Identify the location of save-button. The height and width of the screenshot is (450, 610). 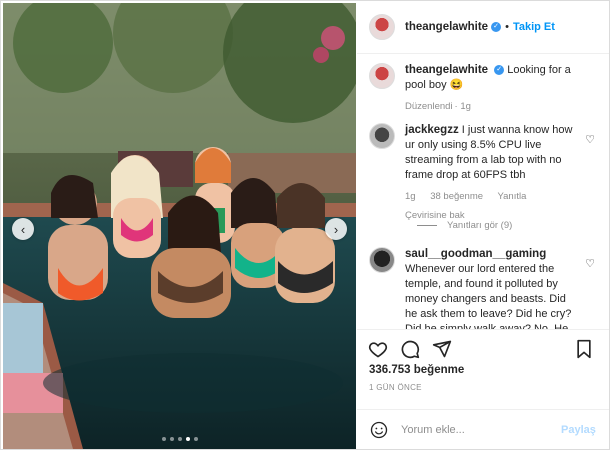
(584, 349).